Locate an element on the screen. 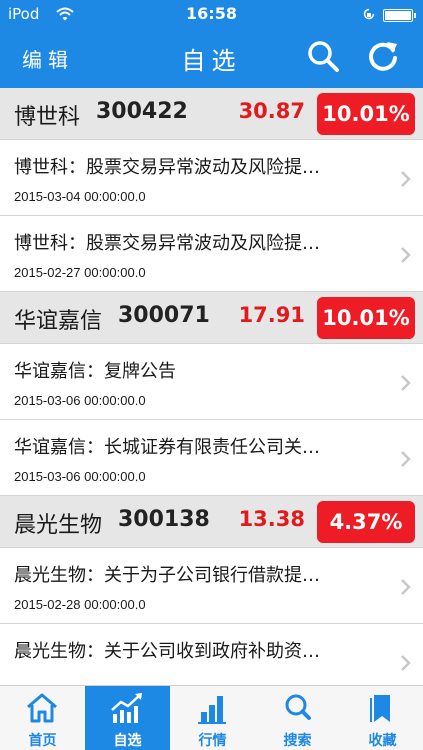 The width and height of the screenshot is (423, 750). stock-header: 晨光生物 300138 13.38 4.37% is located at coordinates (211, 522).